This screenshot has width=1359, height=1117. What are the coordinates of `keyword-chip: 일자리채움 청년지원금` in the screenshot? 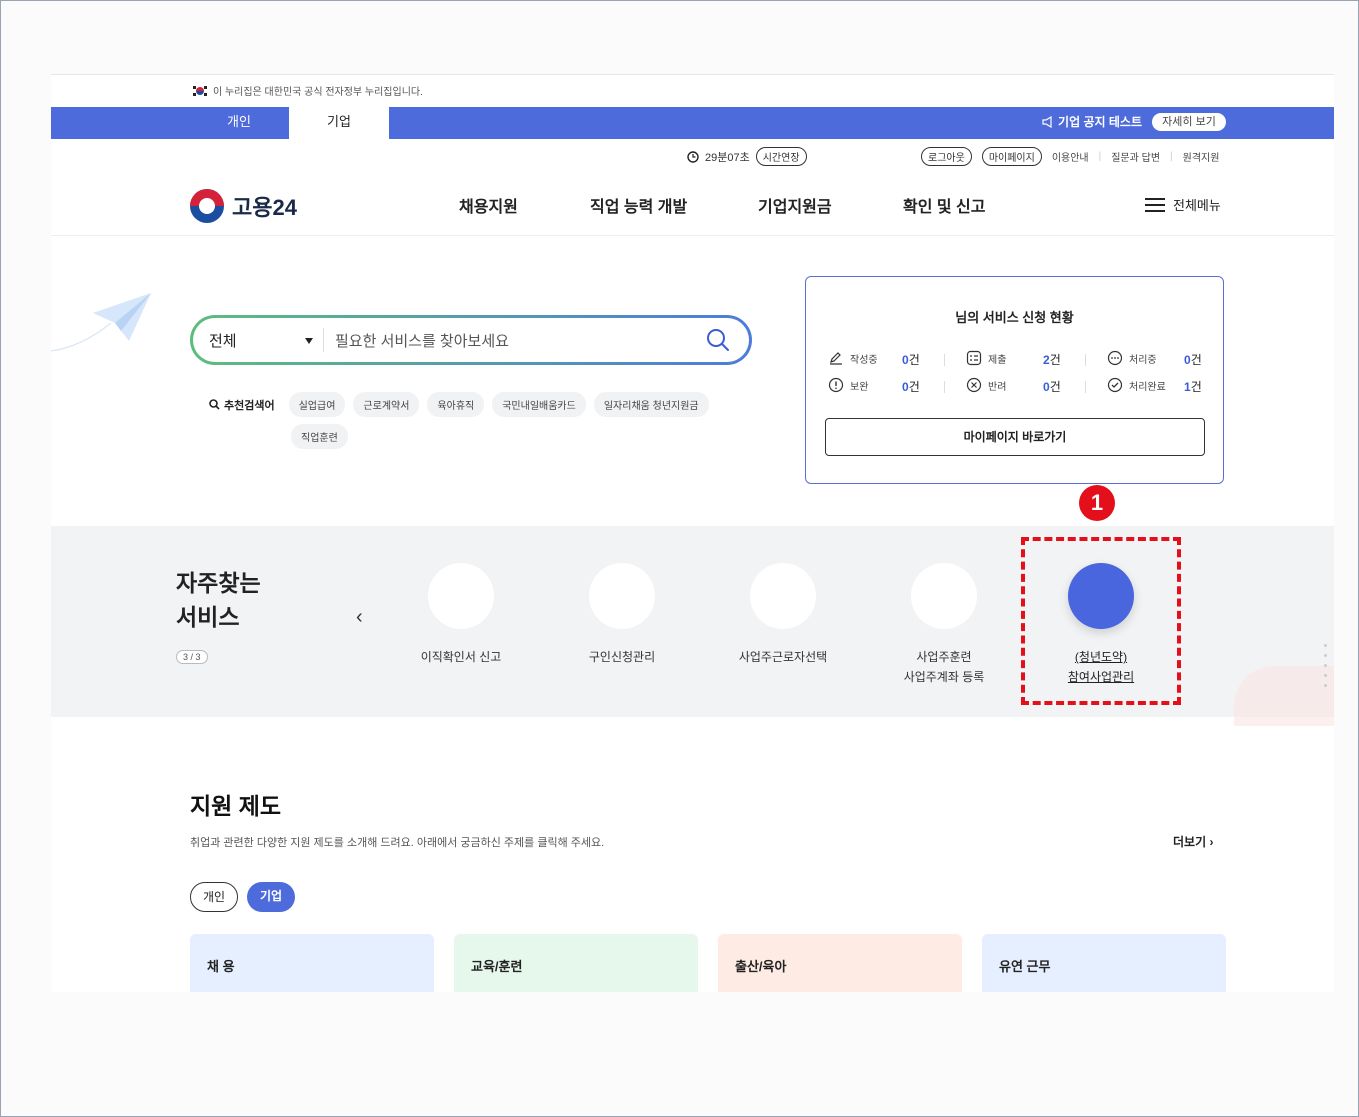 It's located at (651, 404).